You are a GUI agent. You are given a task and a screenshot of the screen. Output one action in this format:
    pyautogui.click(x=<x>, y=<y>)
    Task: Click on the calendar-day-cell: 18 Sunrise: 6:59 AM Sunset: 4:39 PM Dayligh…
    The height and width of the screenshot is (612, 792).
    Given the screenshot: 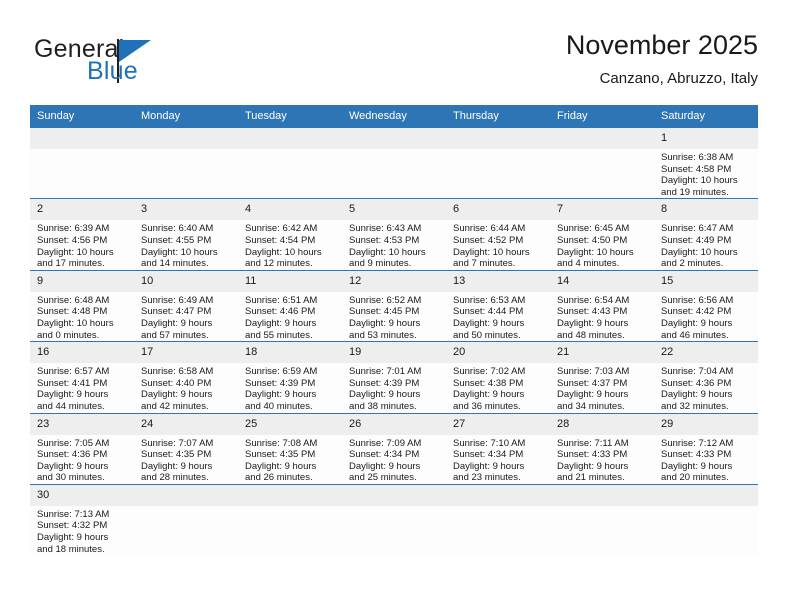 What is the action you would take?
    pyautogui.click(x=290, y=377)
    